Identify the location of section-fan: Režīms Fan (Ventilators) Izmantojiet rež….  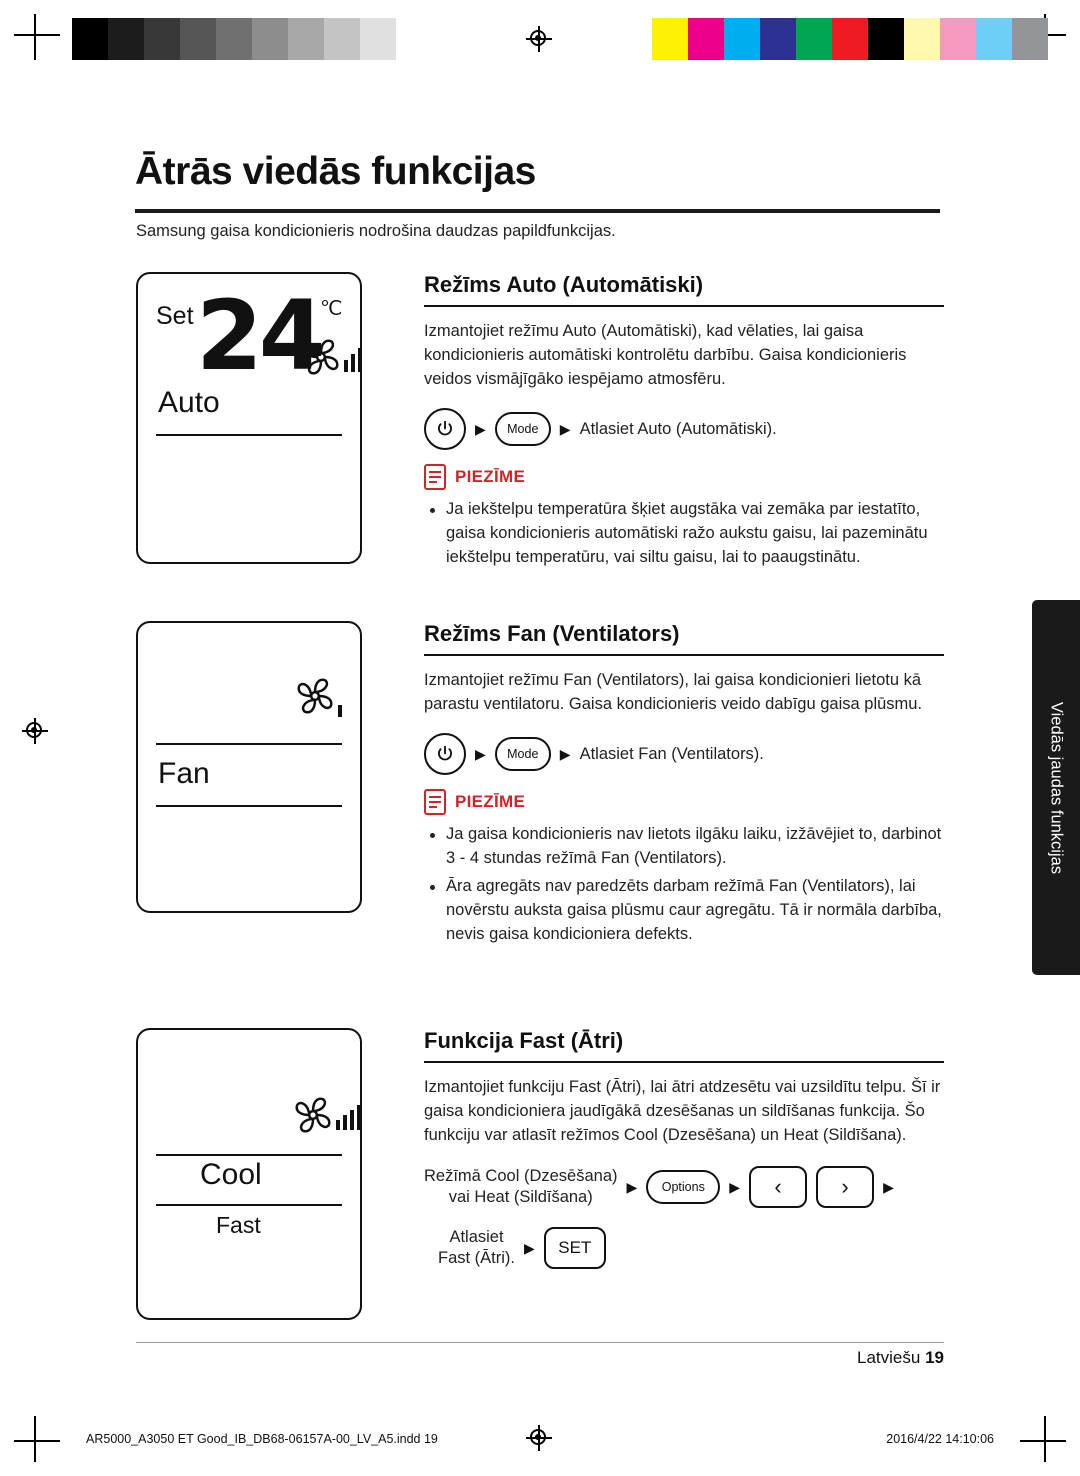
(684, 786).